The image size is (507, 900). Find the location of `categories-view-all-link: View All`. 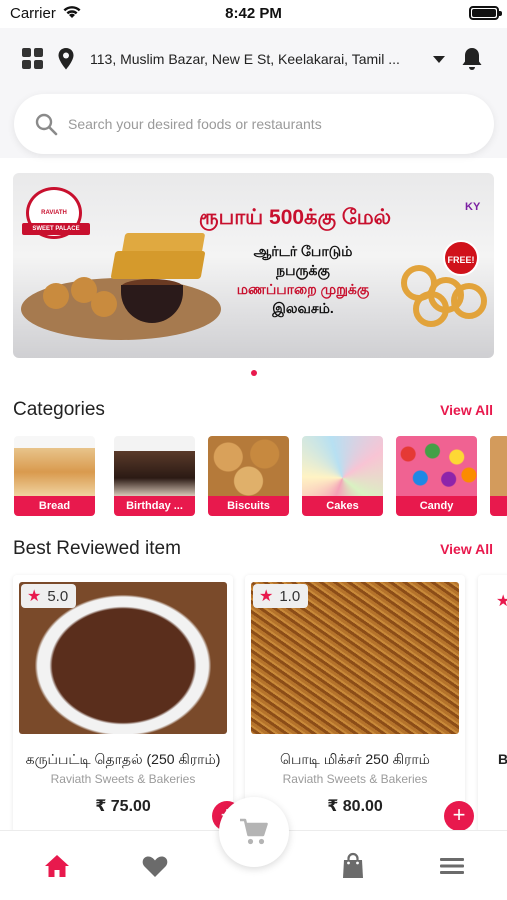

categories-view-all-link: View All is located at coordinates (466, 410).